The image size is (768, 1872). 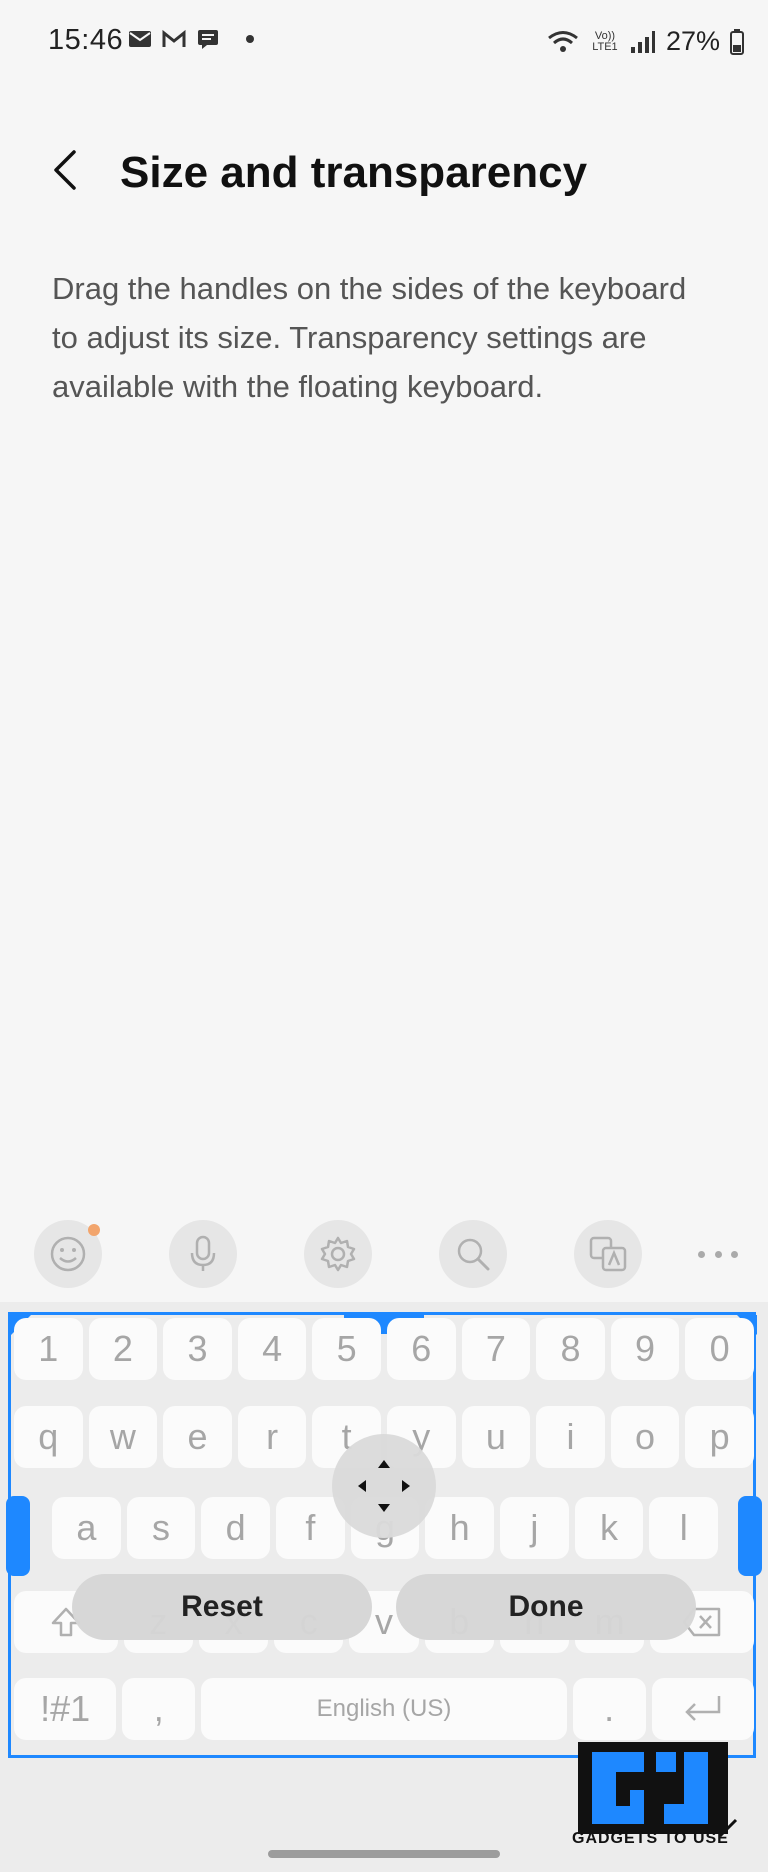 I want to click on key: o, so click(x=645, y=1437).